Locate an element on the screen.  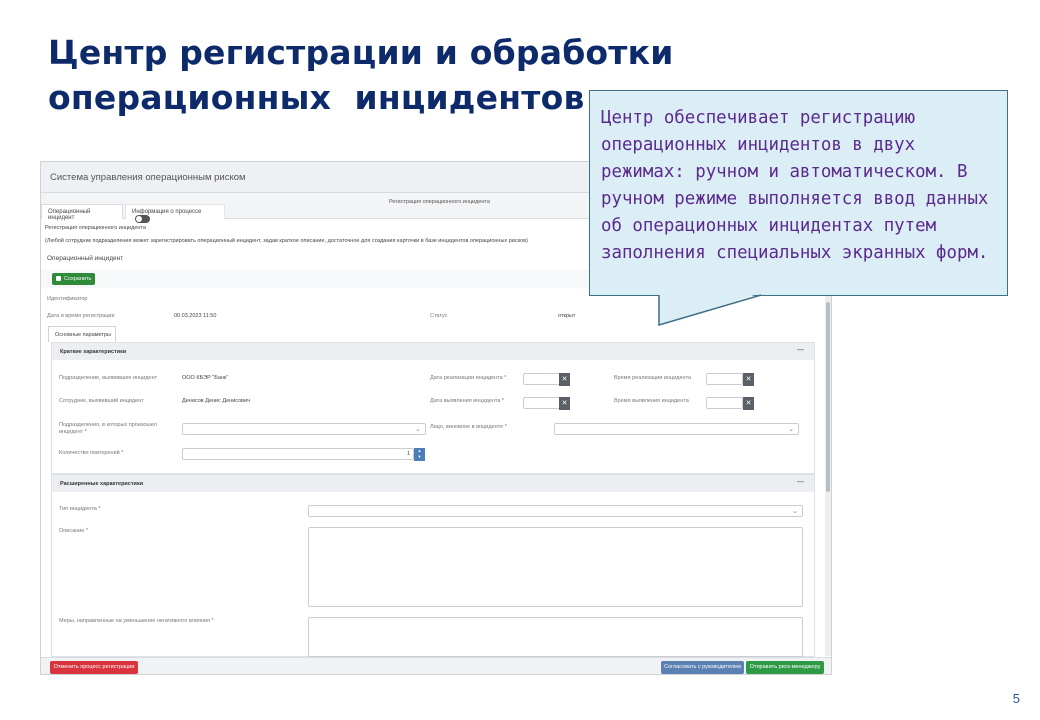
send-to-risk-manager-button: Отправить риск-менеджеру is located at coordinates (785, 667).